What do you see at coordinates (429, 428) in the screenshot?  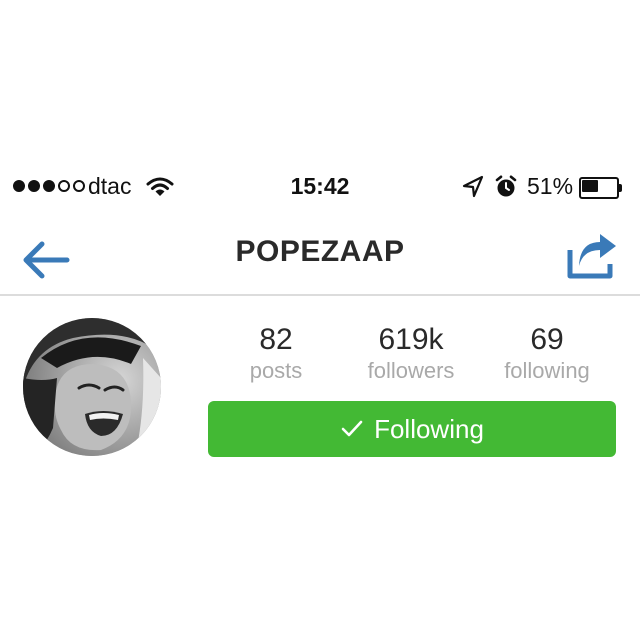 I see `following-button-label: Following` at bounding box center [429, 428].